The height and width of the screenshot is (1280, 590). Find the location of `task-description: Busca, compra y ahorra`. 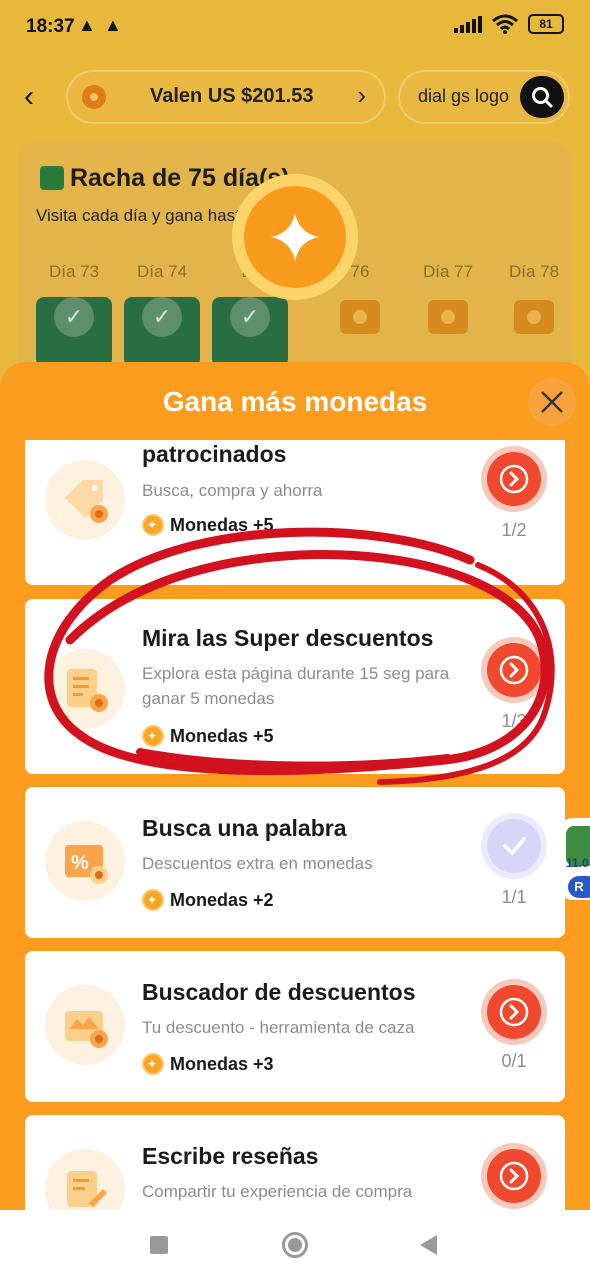

task-description: Busca, compra y ahorra is located at coordinates (232, 490).